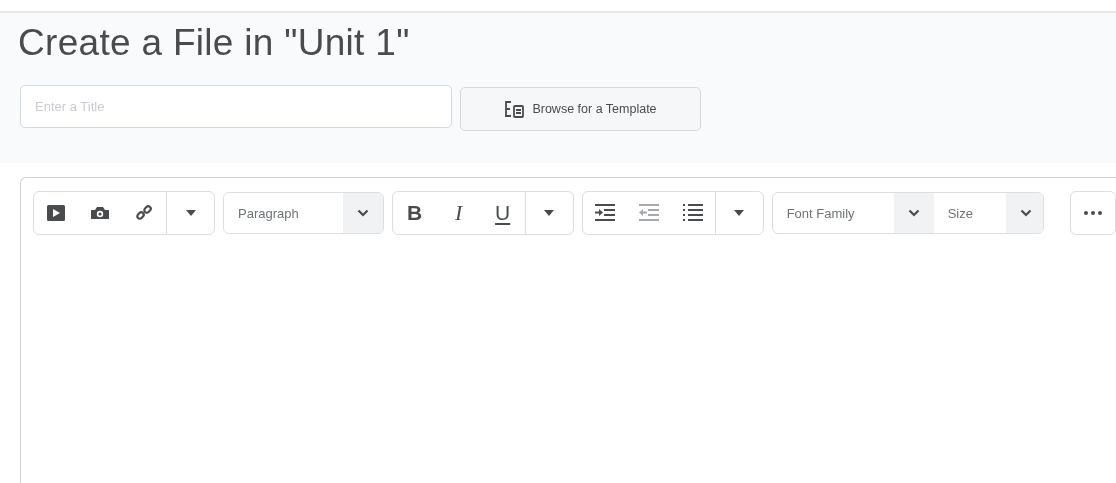  I want to click on font-family-select: Font Family, so click(853, 213).